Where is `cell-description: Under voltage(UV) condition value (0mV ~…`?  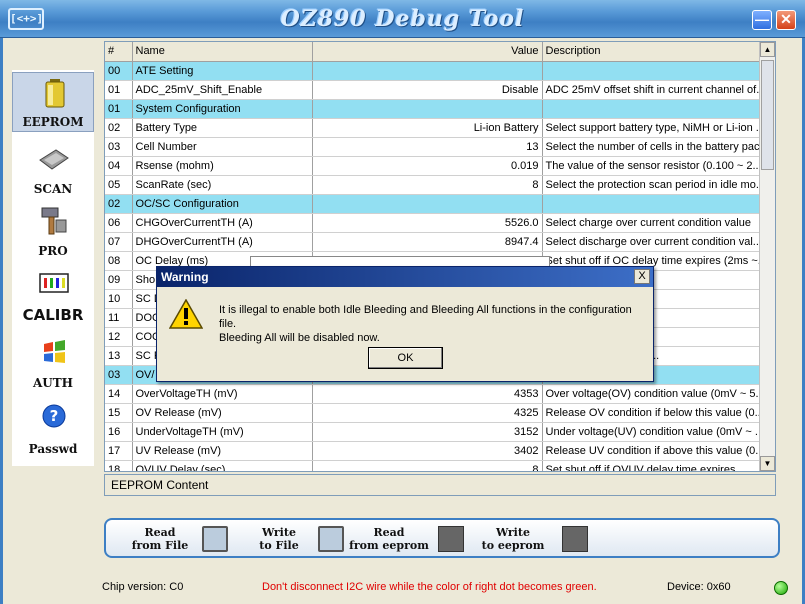
cell-description: Under voltage(UV) condition value (0mV ~… is located at coordinates (652, 432).